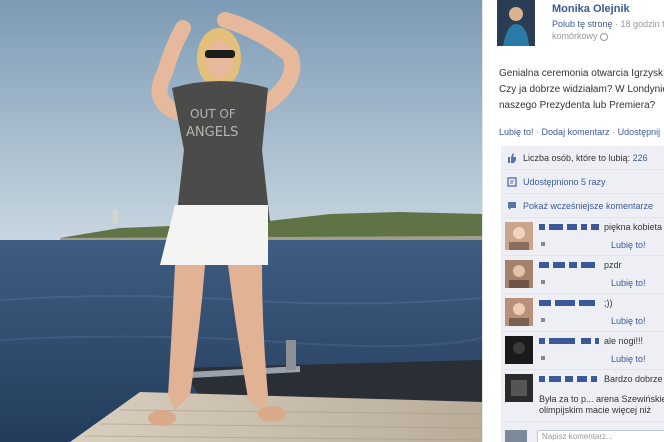 This screenshot has width=664, height=442. What do you see at coordinates (603, 36) in the screenshot?
I see `globe-icon` at bounding box center [603, 36].